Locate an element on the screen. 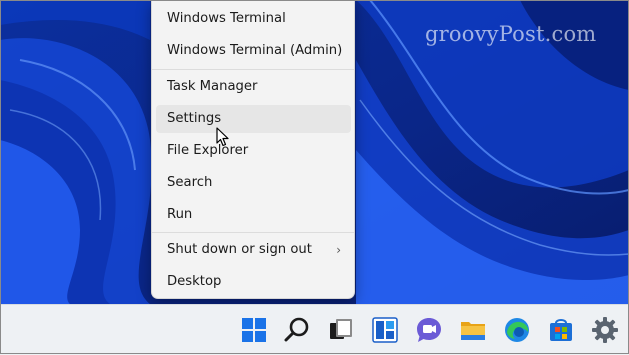 Image resolution: width=629 pixels, height=355 pixels. taskbar is located at coordinates (314, 329).